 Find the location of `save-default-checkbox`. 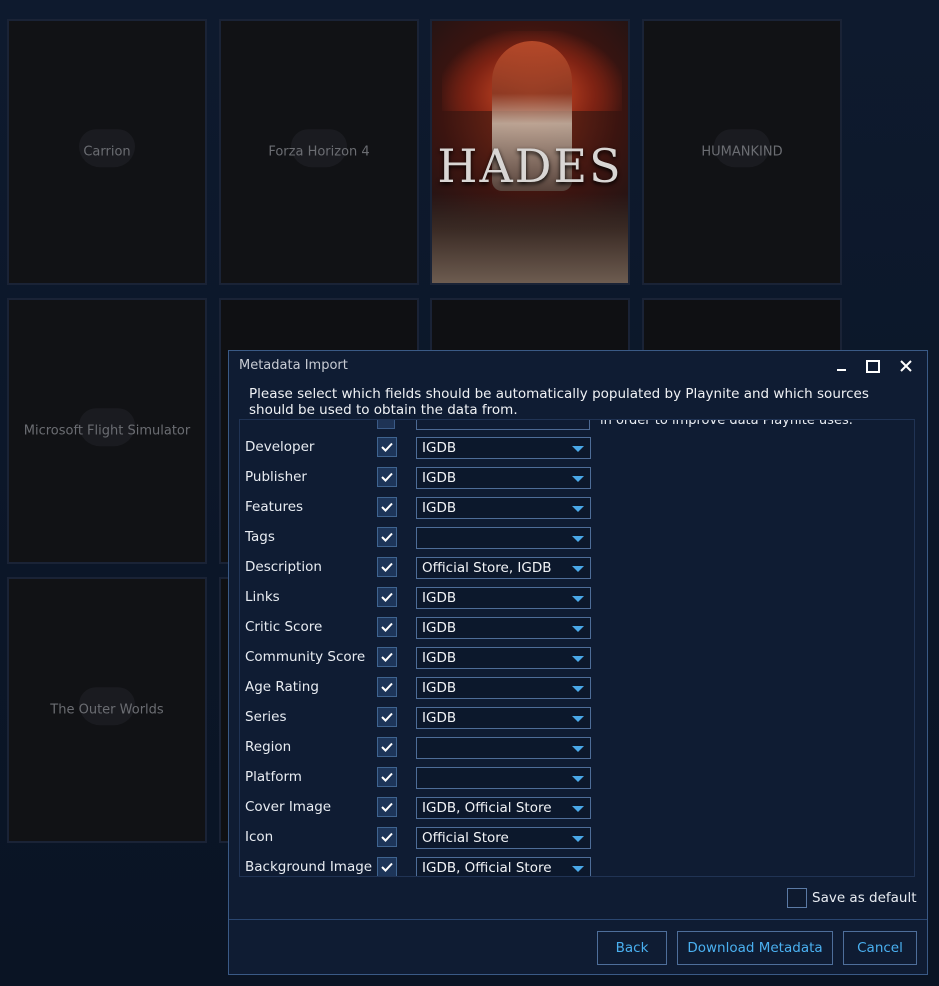

save-default-checkbox is located at coordinates (797, 898).